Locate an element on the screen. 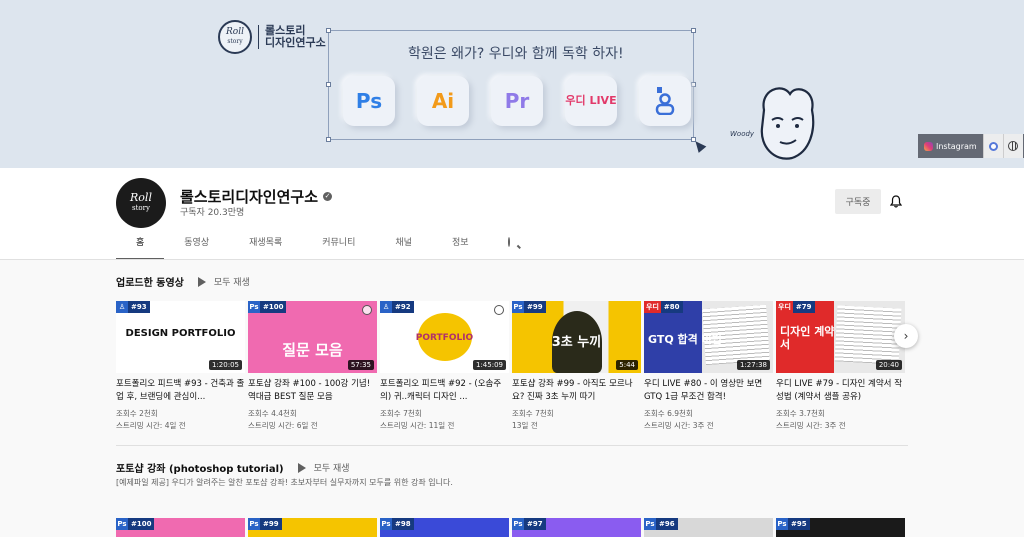 This screenshot has height=537, width=1024. video-title: 우디 LIVE #80 - 이 영상만 보면 GTQ 1급 무조건 합격! is located at coordinates (708, 391).